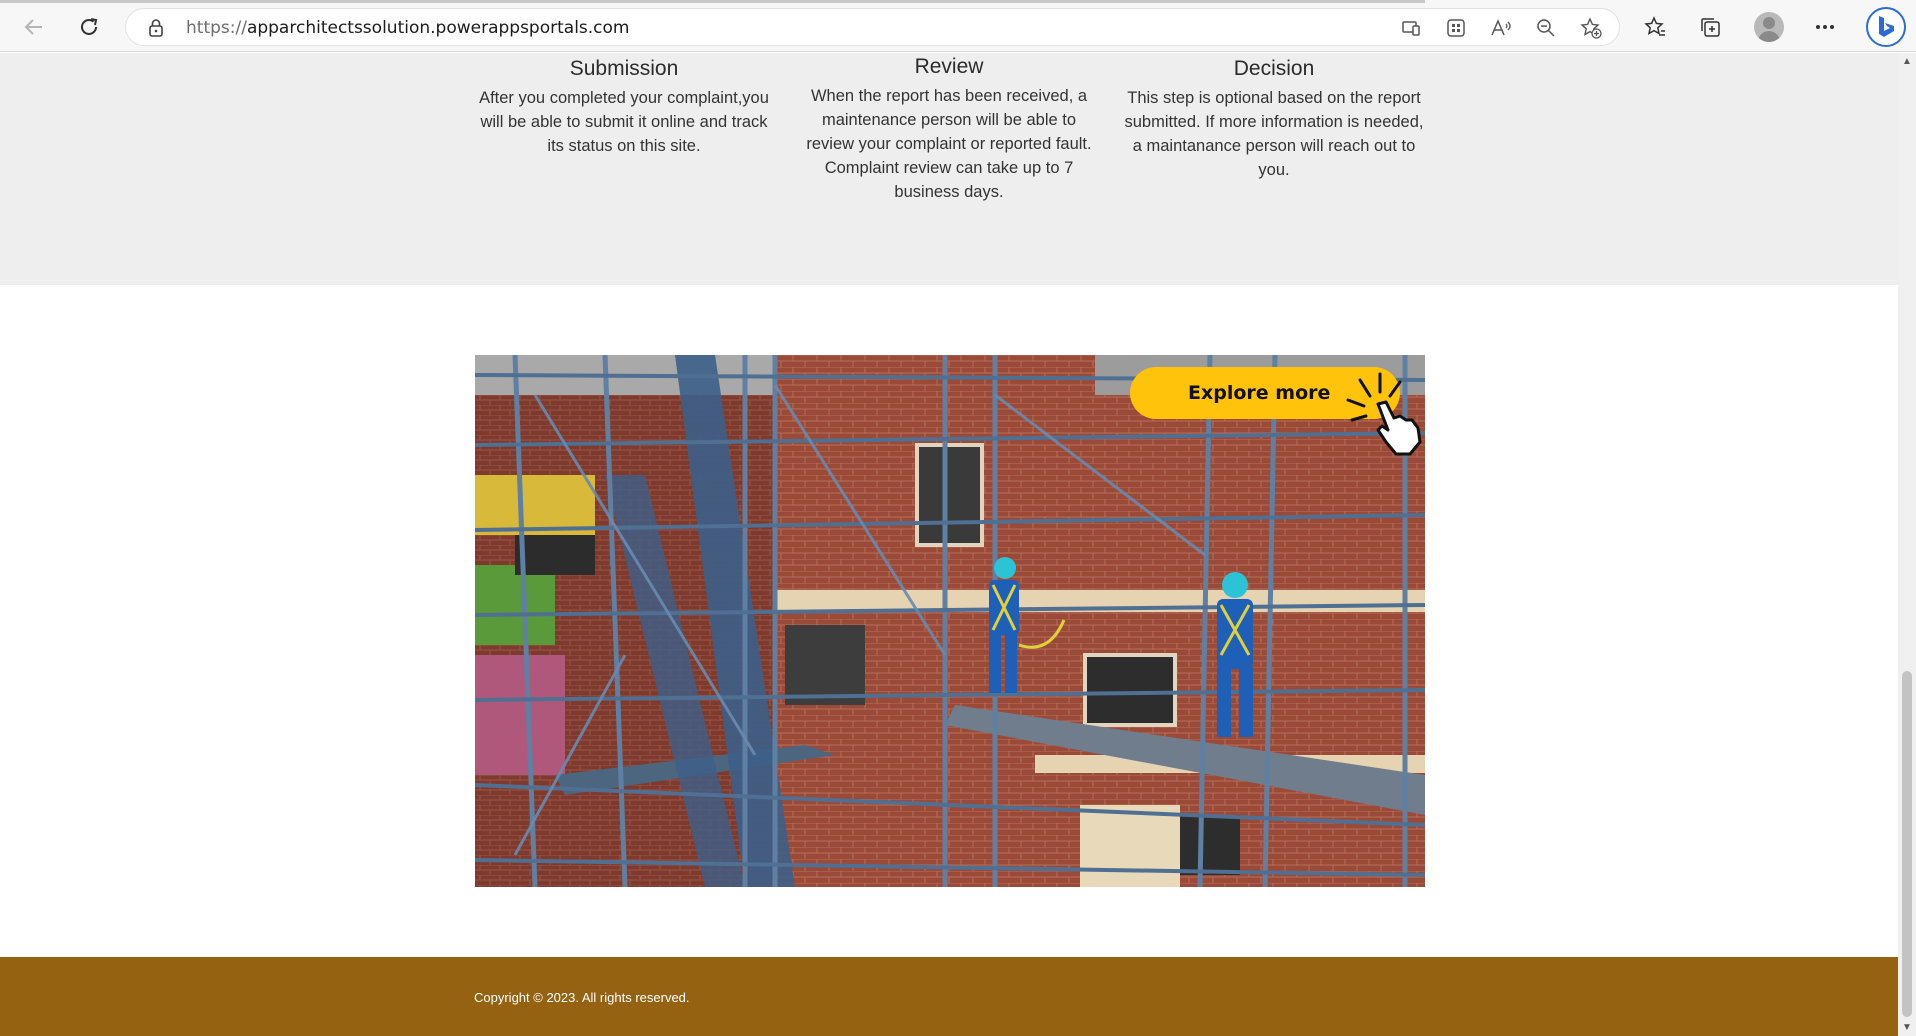 The width and height of the screenshot is (1916, 1036). I want to click on profile-icon, so click(1769, 27).